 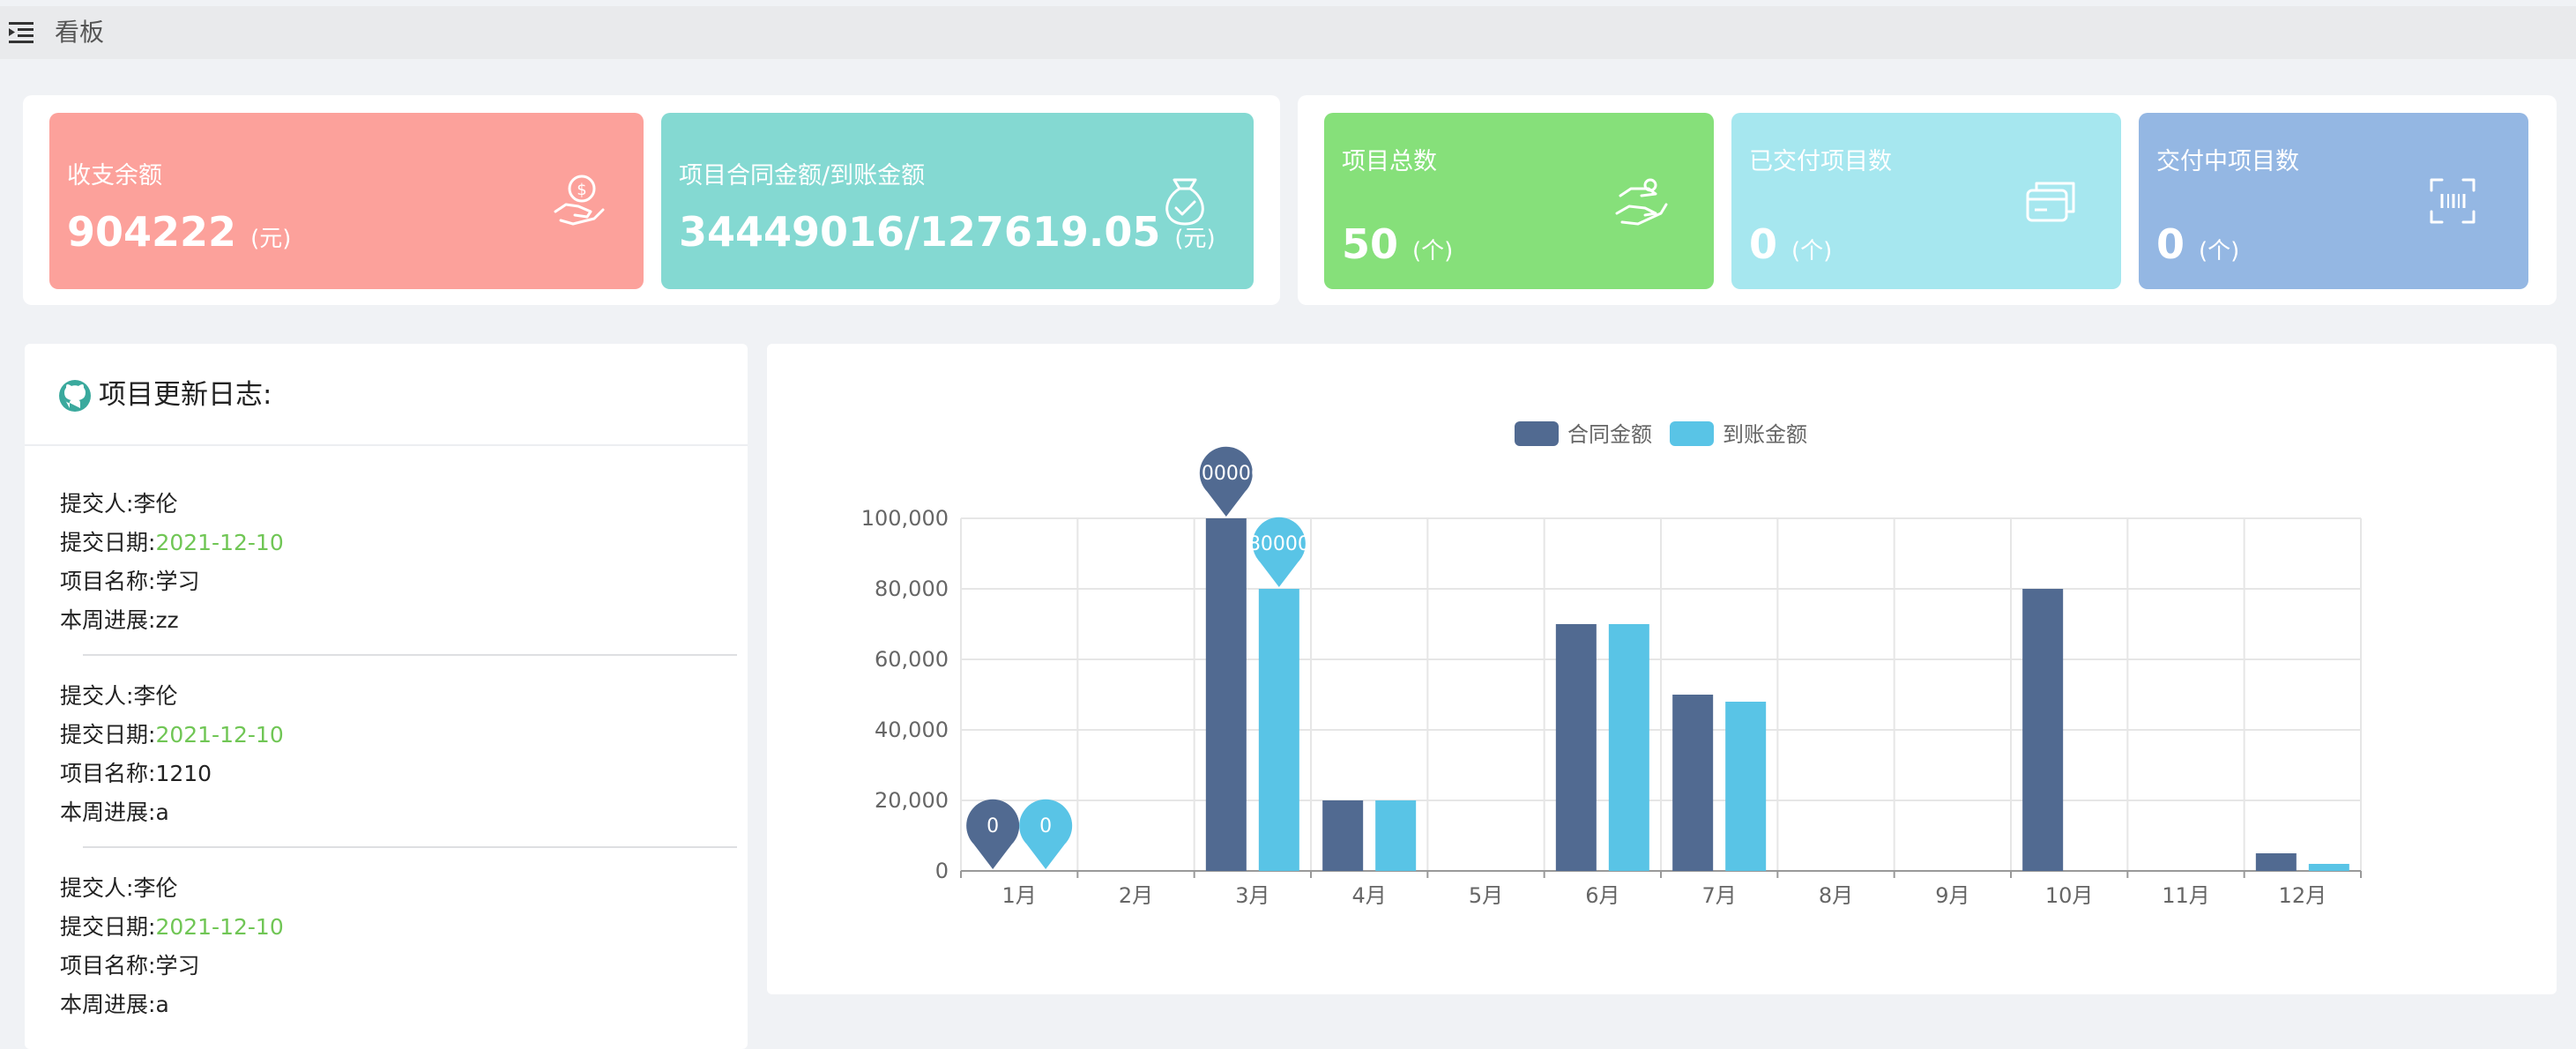 What do you see at coordinates (2069, 896) in the screenshot?
I see `x-tick-label: 10月` at bounding box center [2069, 896].